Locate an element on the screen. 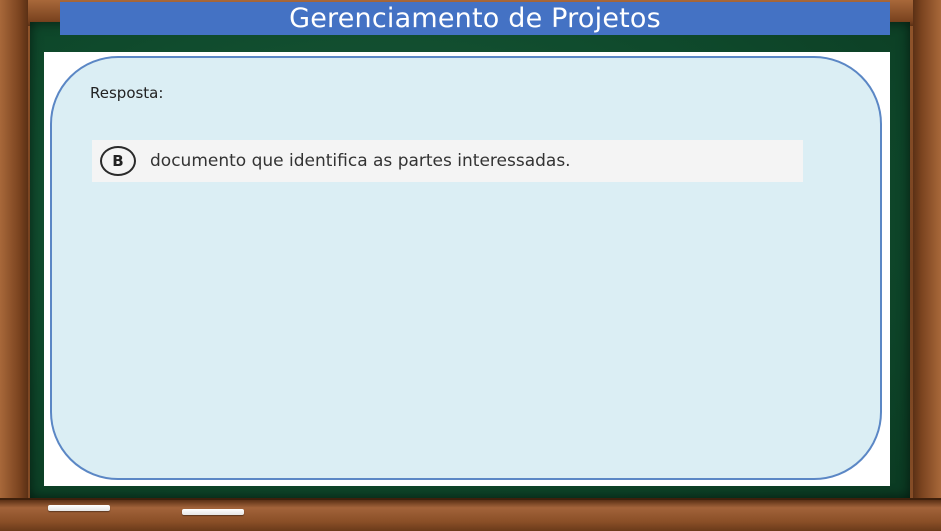 The width and height of the screenshot is (941, 531). frame-right-edge is located at coordinates (927, 264).